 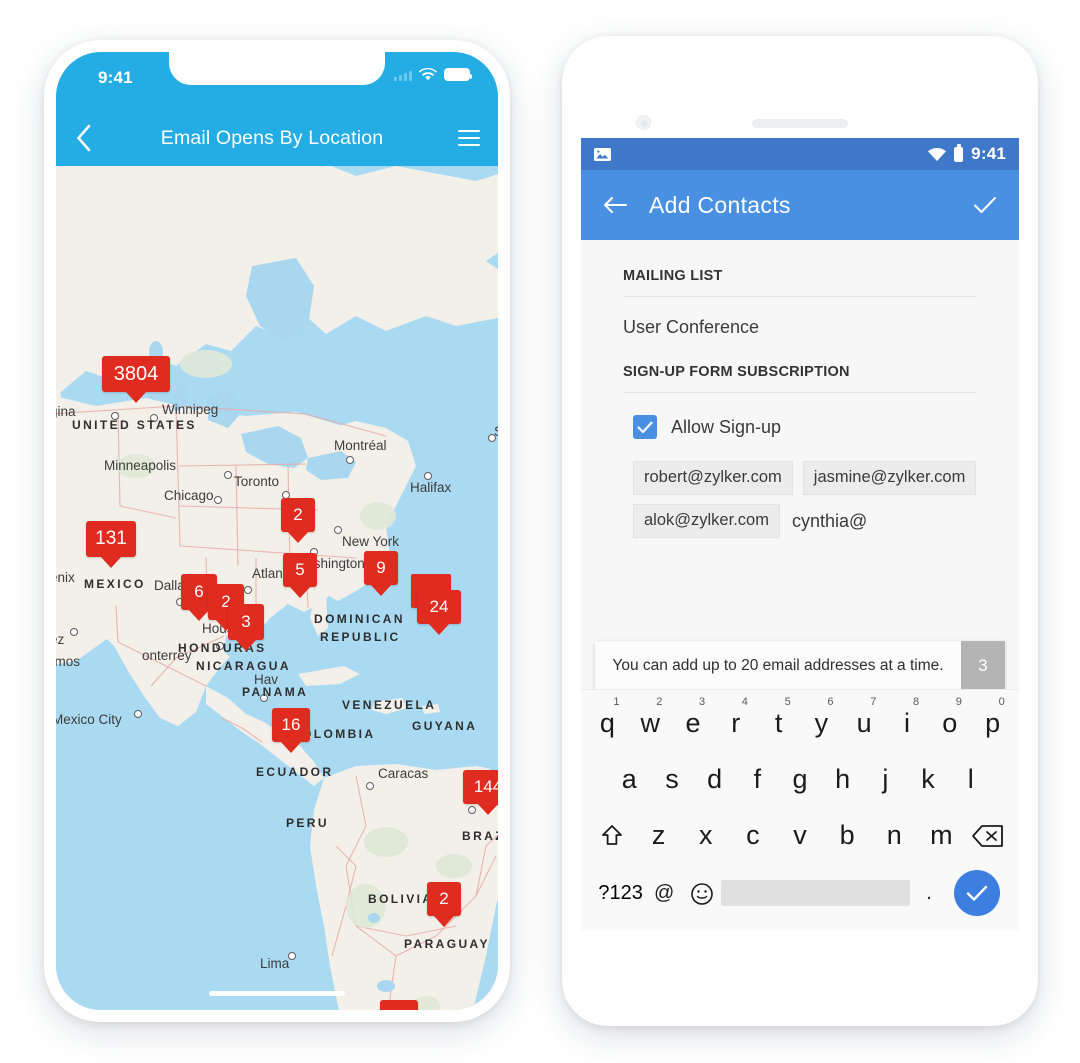 I want to click on key-h: h, so click(x=842, y=779).